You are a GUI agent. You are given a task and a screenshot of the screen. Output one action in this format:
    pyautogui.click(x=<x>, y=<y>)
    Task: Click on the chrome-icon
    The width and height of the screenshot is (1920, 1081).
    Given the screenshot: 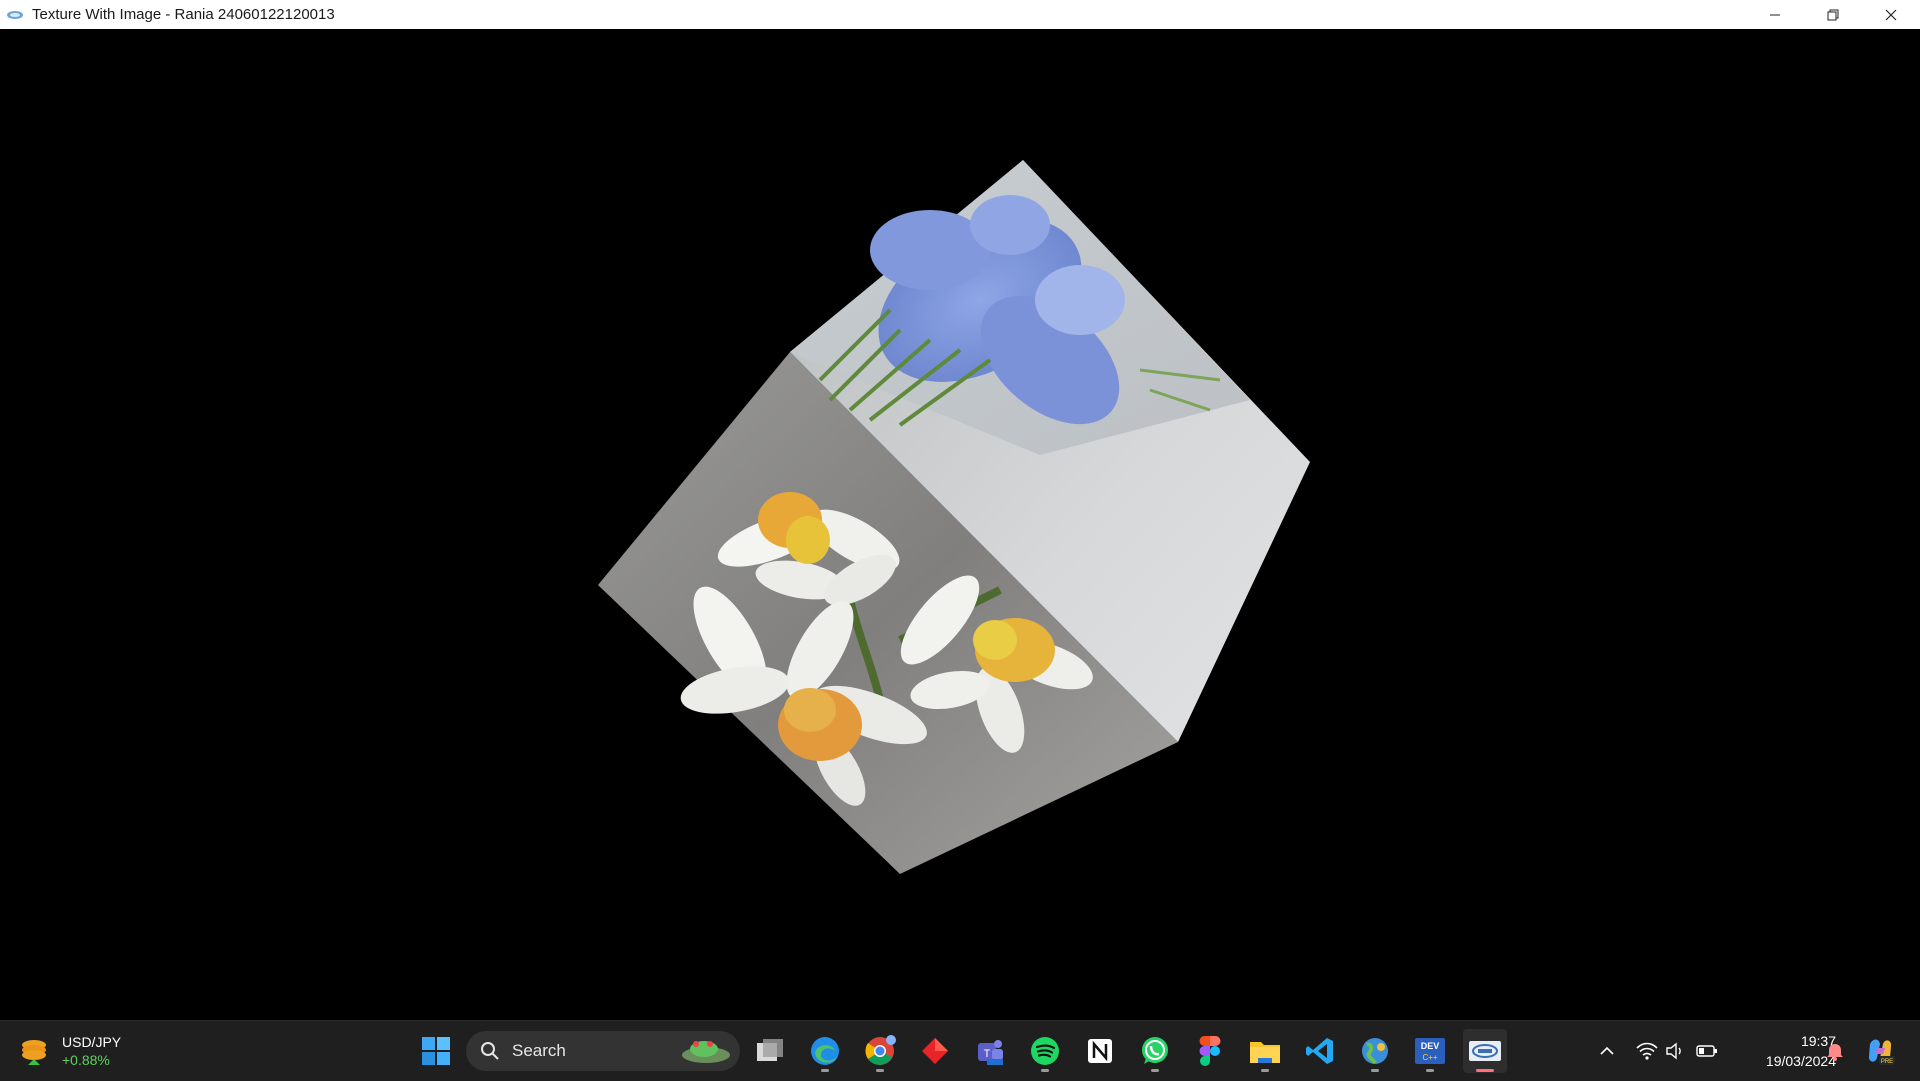 What is the action you would take?
    pyautogui.click(x=880, y=1050)
    